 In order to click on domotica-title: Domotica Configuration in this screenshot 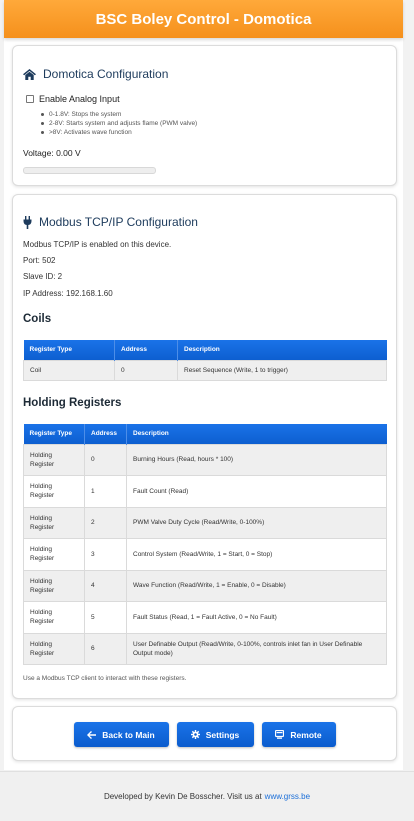, I will do `click(95, 74)`.